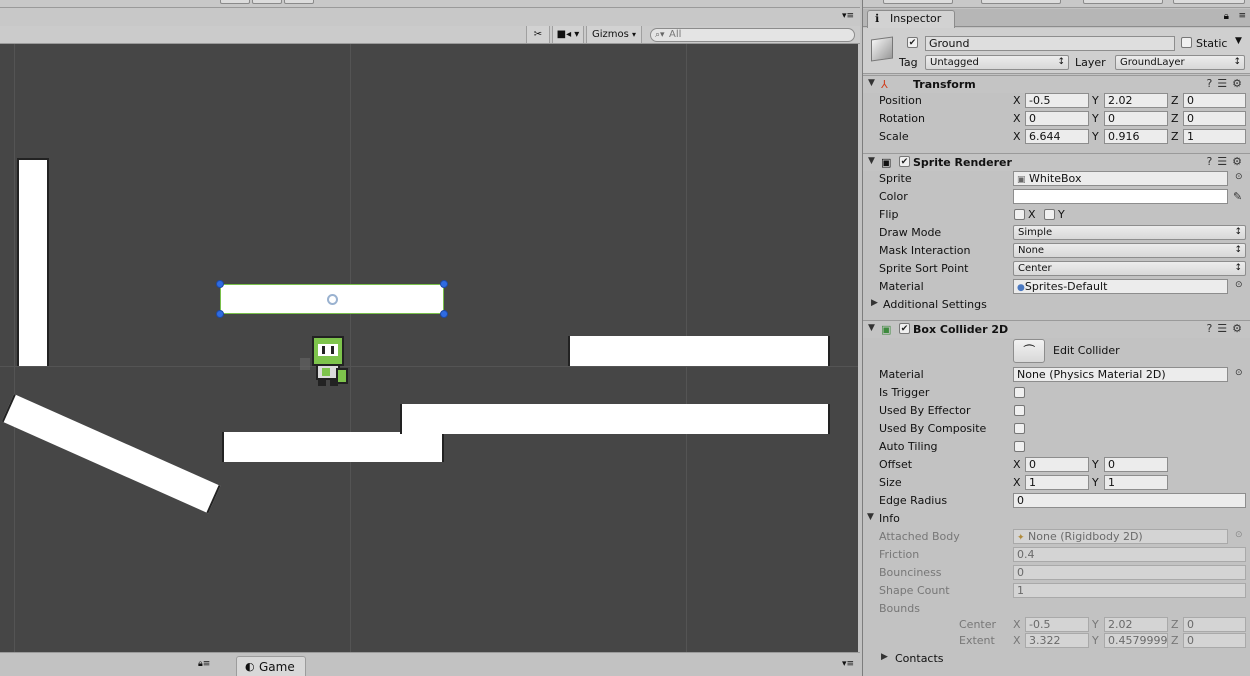  I want to click on contacts-foldout: ▶ Contacts, so click(1056, 659).